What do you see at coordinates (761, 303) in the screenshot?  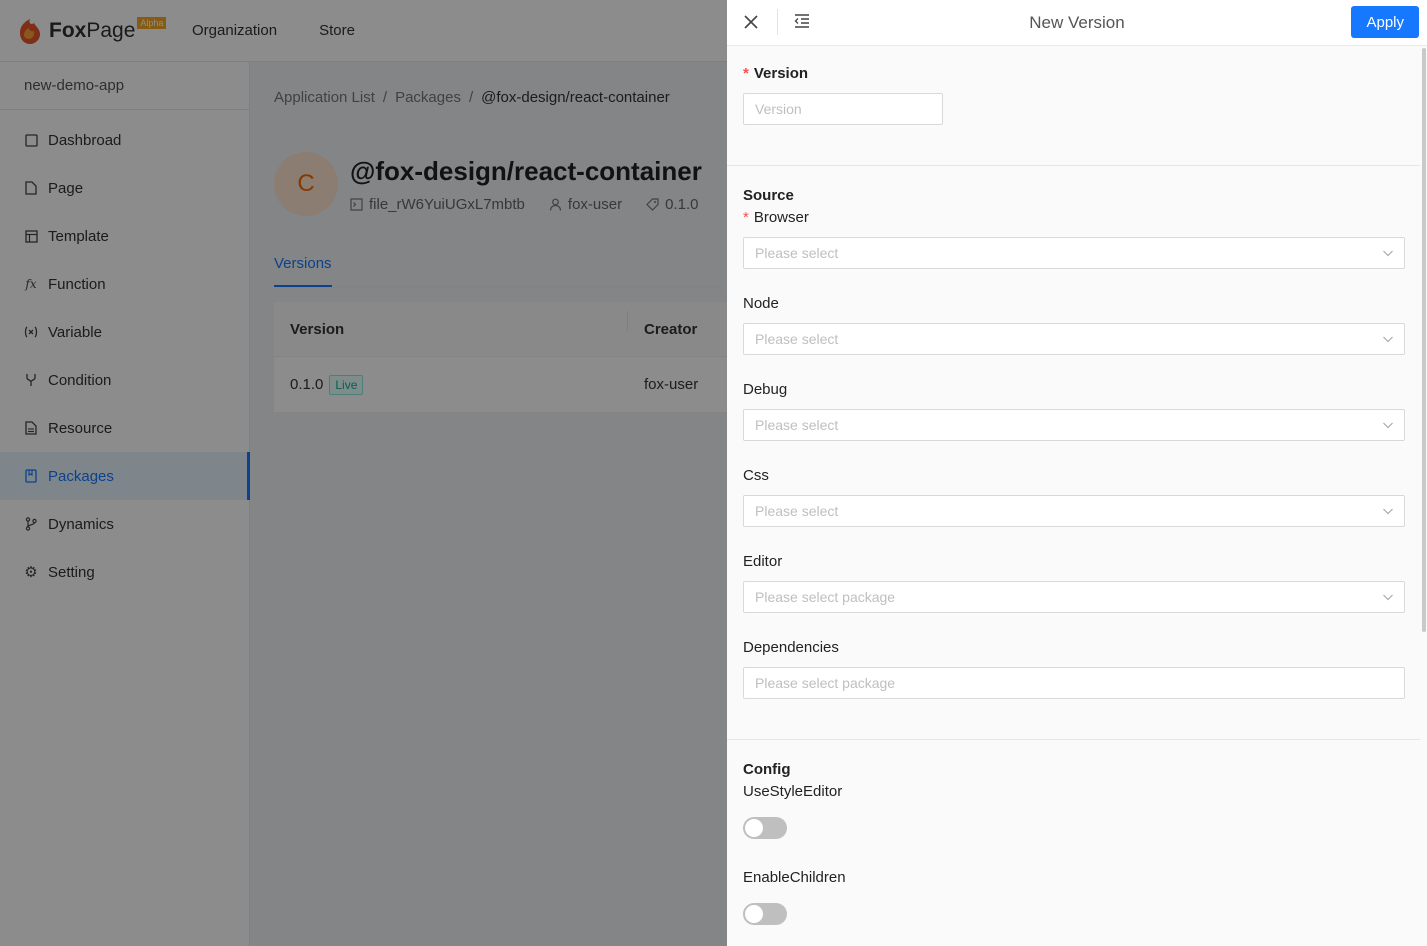 I see `node-label: Node` at bounding box center [761, 303].